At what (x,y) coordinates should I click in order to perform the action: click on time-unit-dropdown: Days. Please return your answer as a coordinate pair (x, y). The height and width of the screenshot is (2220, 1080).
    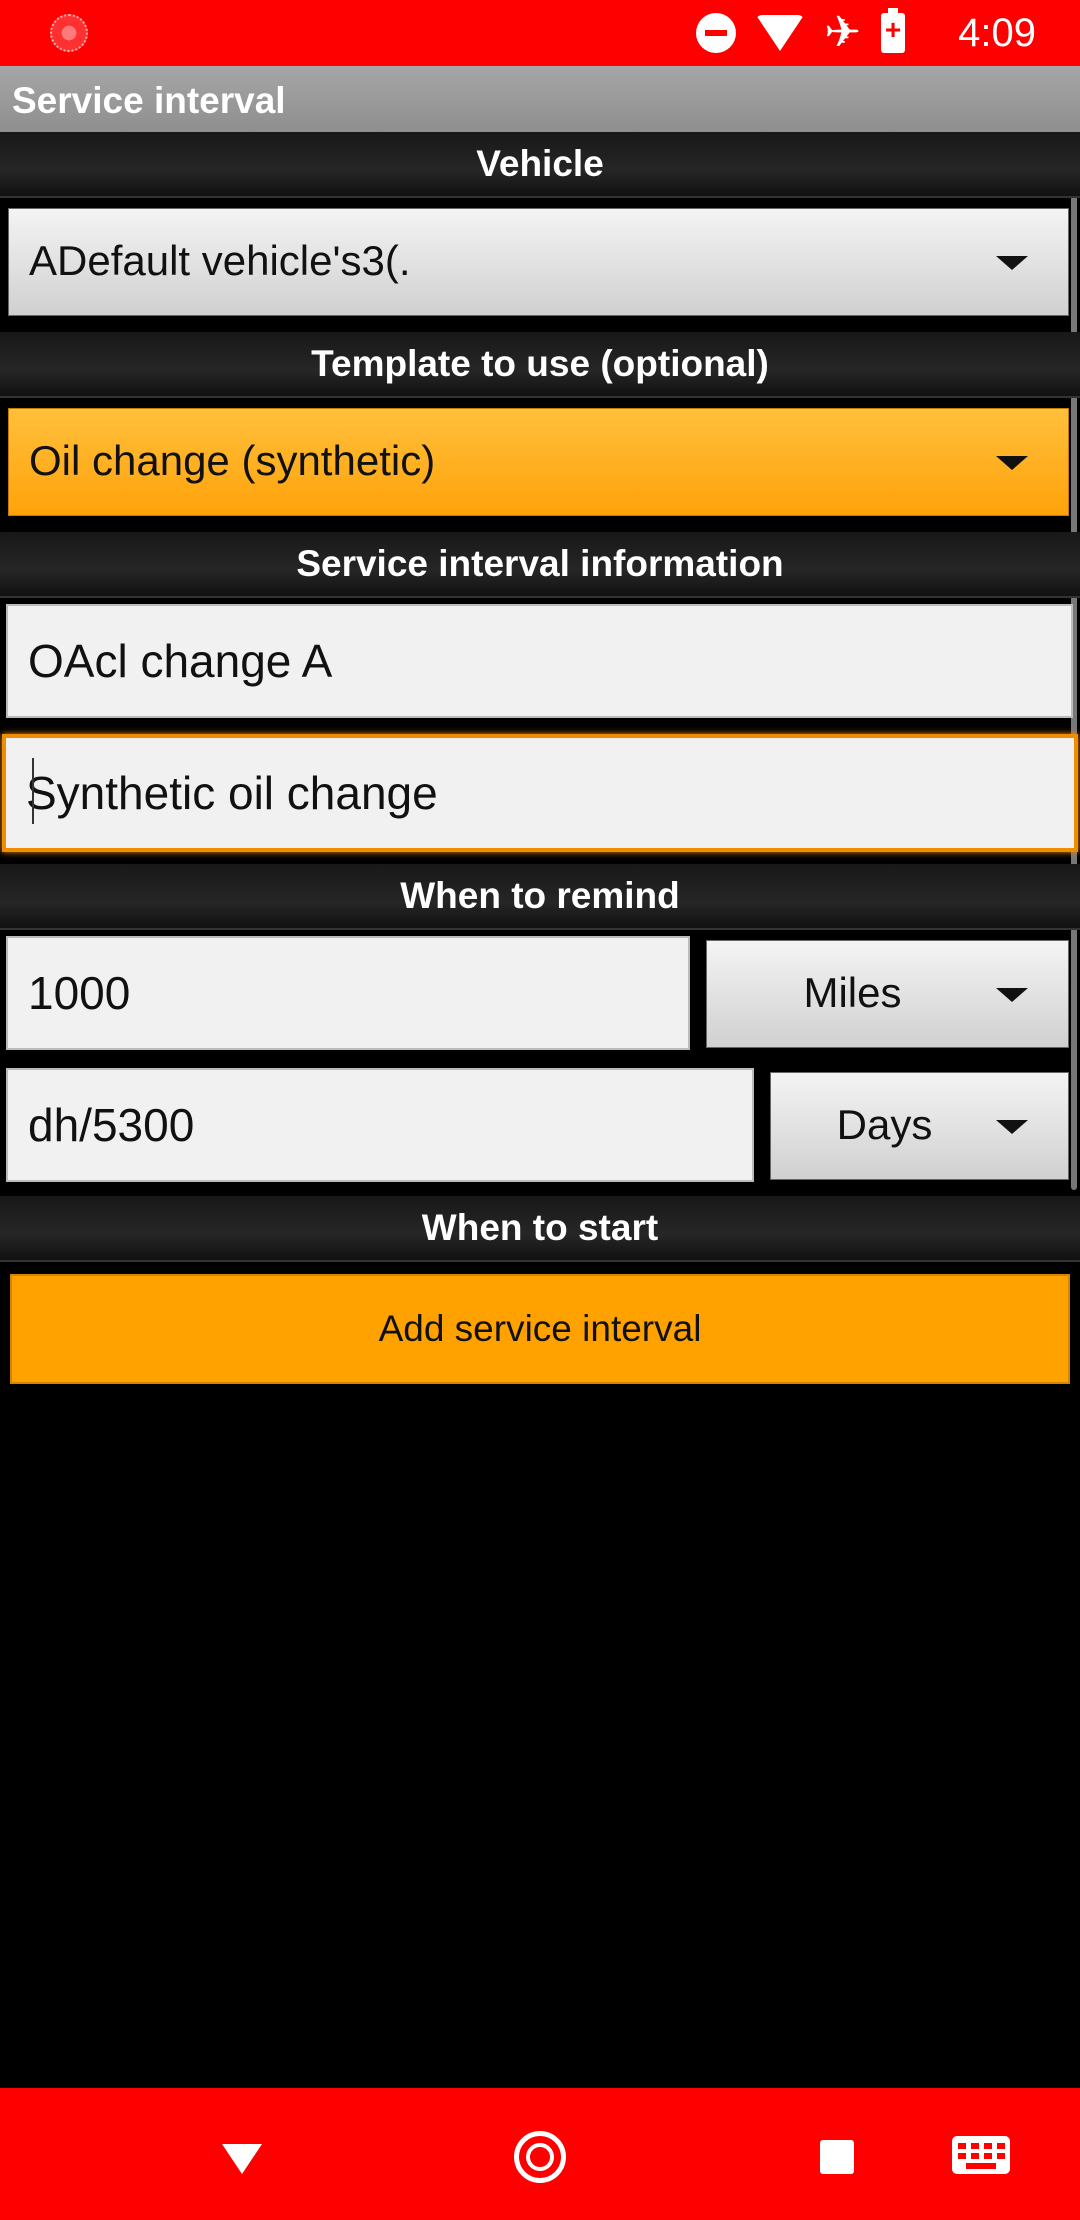
    Looking at the image, I should click on (919, 1126).